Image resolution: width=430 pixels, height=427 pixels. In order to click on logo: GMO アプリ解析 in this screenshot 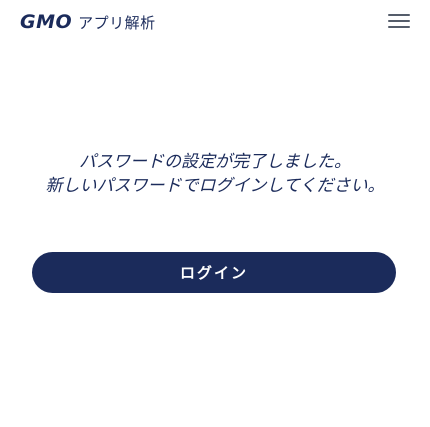, I will do `click(88, 22)`.